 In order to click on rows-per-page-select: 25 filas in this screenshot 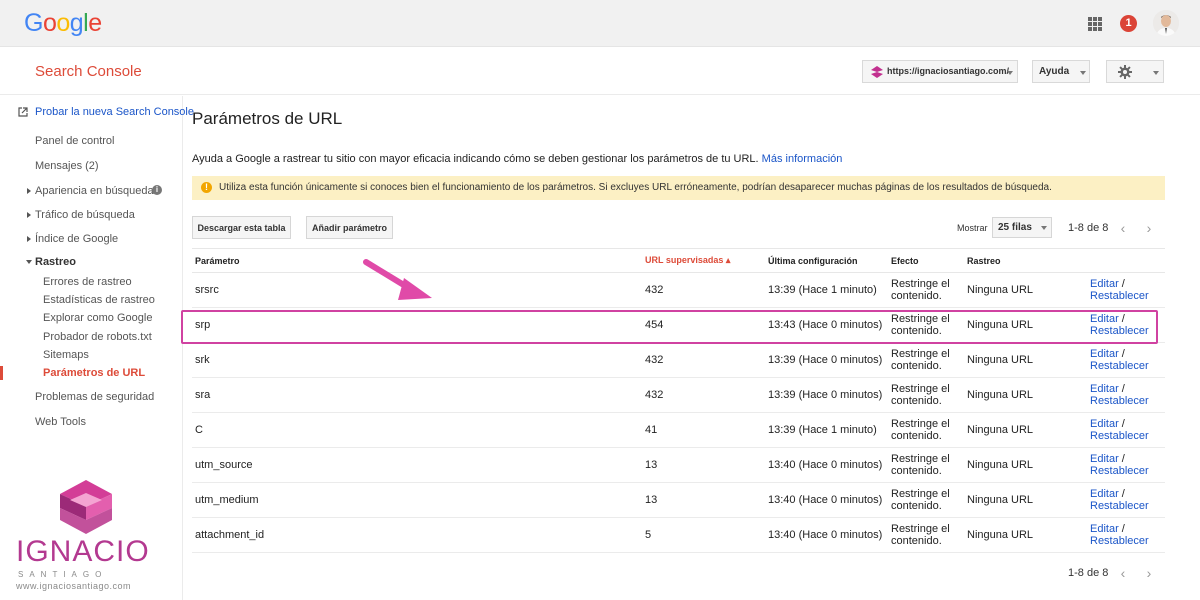, I will do `click(1022, 227)`.